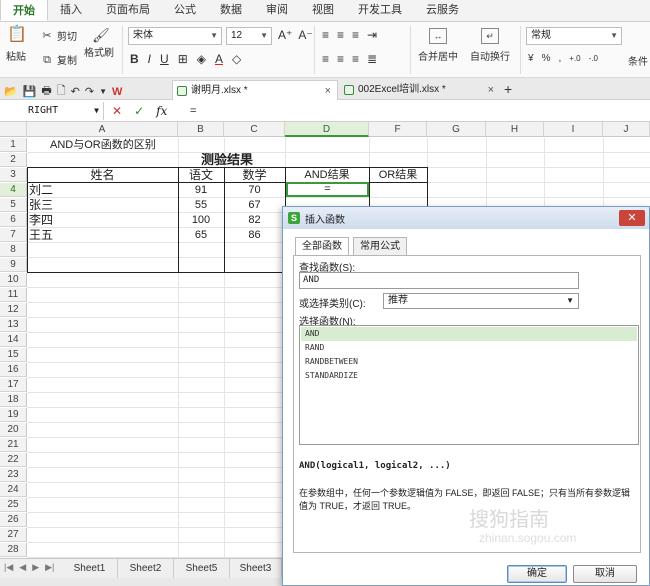  I want to click on confirm-formula-icon: ✓, so click(139, 111).